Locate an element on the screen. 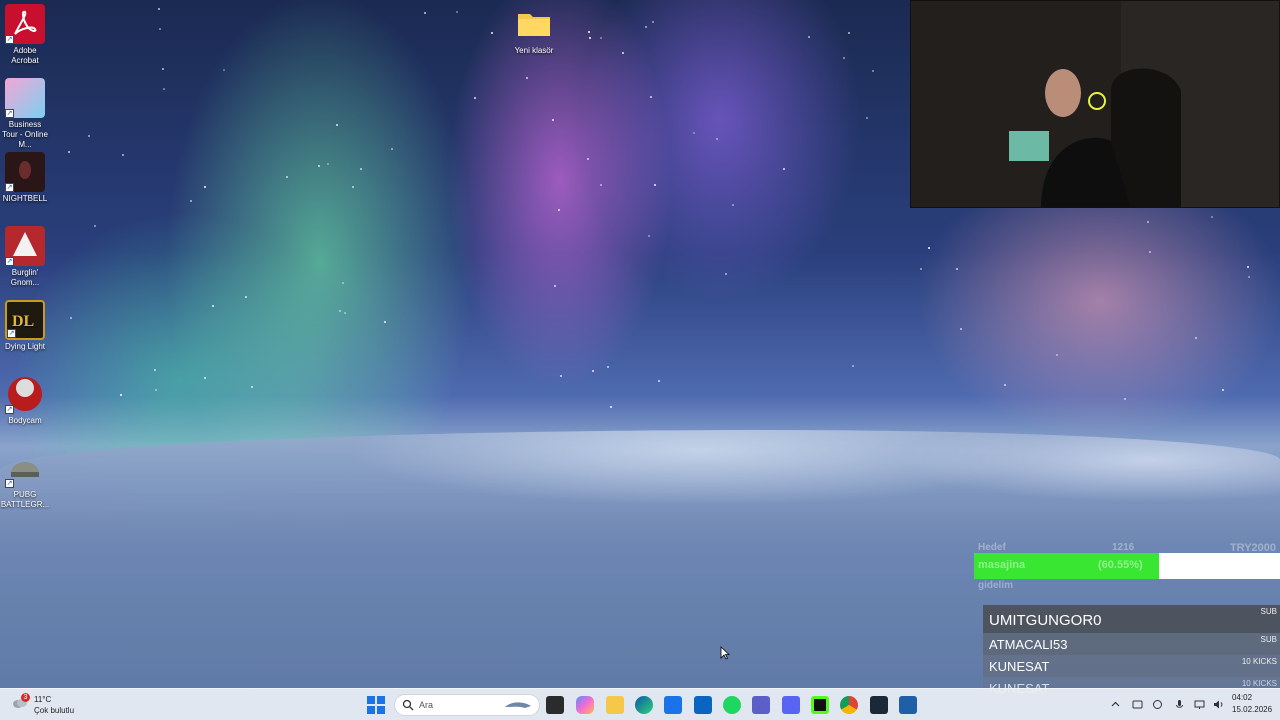 The image size is (1280, 720). pubg-icon: ↗ is located at coordinates (25, 468).